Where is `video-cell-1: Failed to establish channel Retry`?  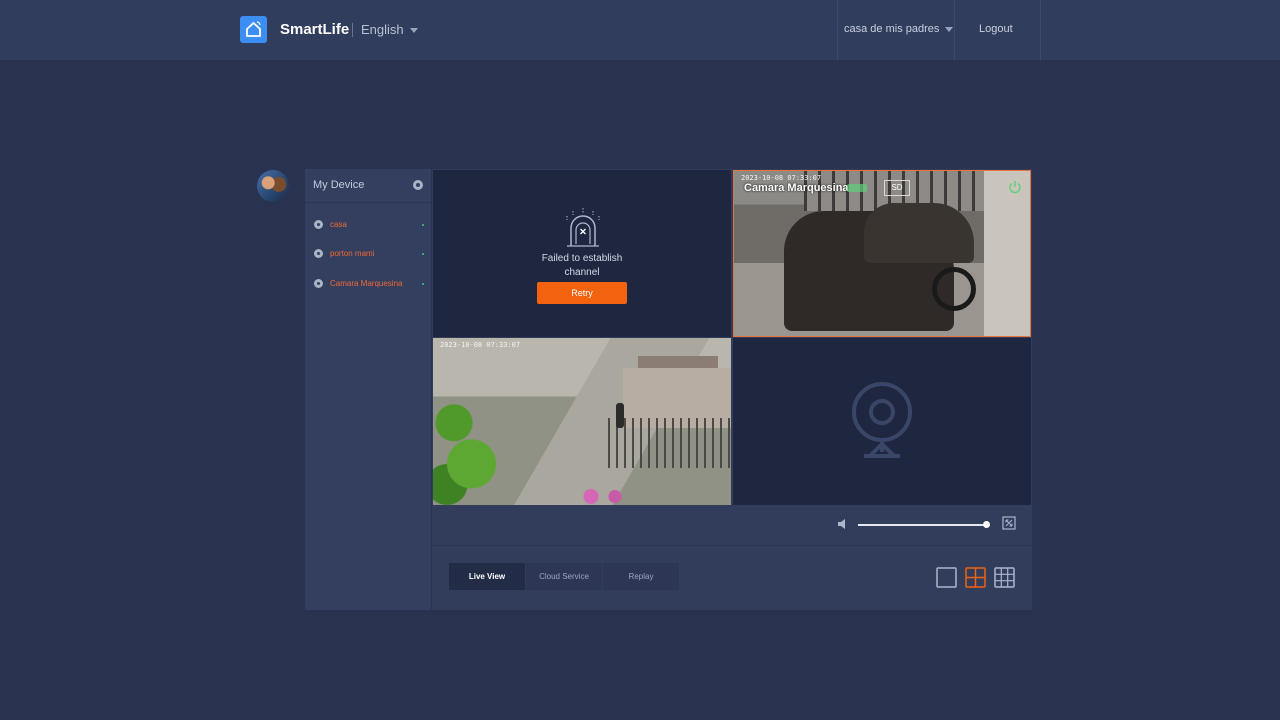 video-cell-1: Failed to establish channel Retry is located at coordinates (582, 253).